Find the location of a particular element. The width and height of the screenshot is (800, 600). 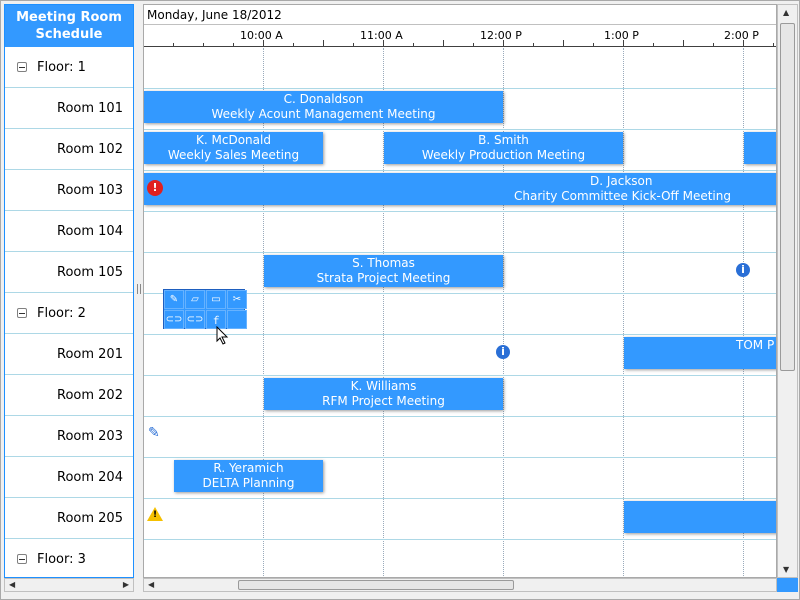

room-label: Room 103 is located at coordinates (90, 190).